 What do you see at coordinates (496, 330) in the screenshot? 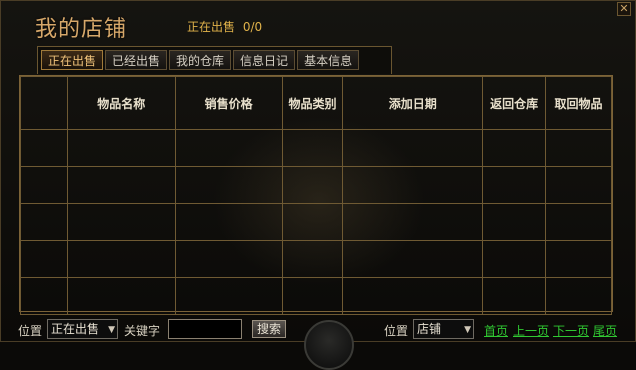
I see `first-page-link: 首页` at bounding box center [496, 330].